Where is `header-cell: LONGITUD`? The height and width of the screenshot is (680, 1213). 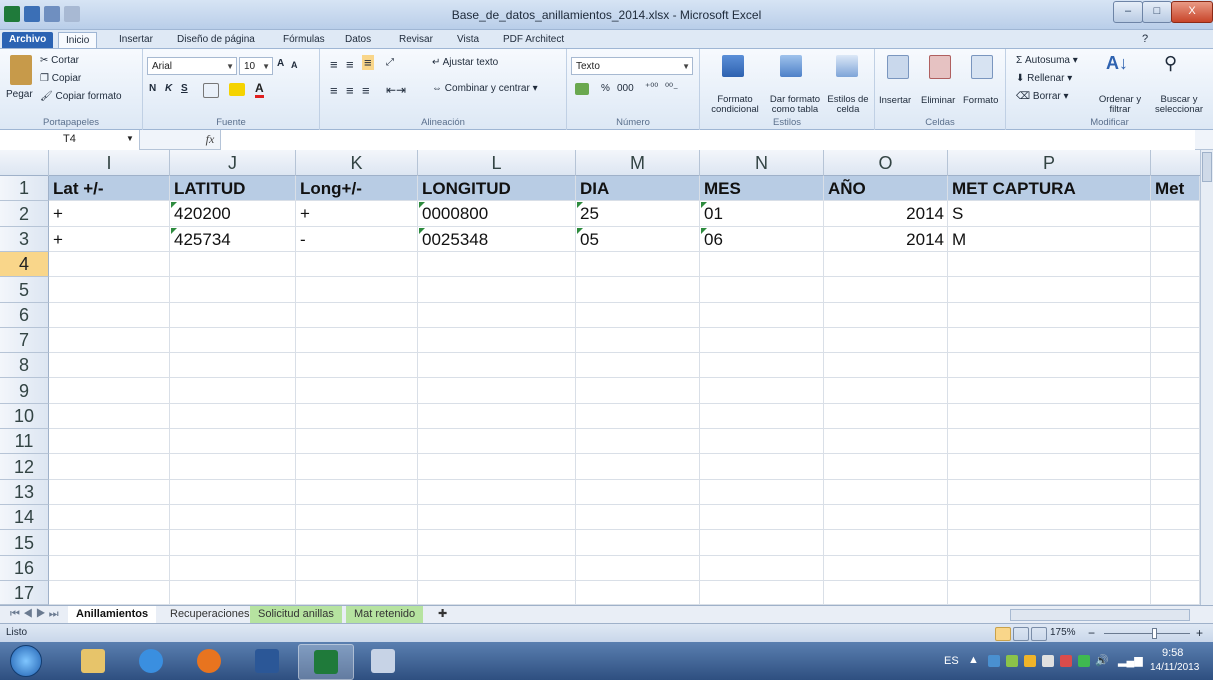 header-cell: LONGITUD is located at coordinates (497, 188).